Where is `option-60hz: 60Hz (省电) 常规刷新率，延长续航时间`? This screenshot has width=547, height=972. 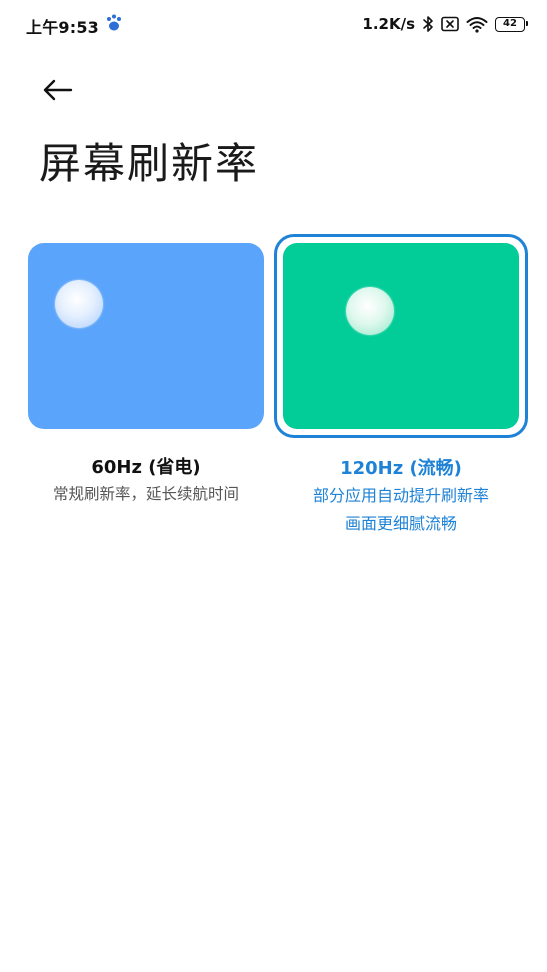
option-60hz: 60Hz (省电) 常规刷新率，延长续航时间 is located at coordinates (146, 375).